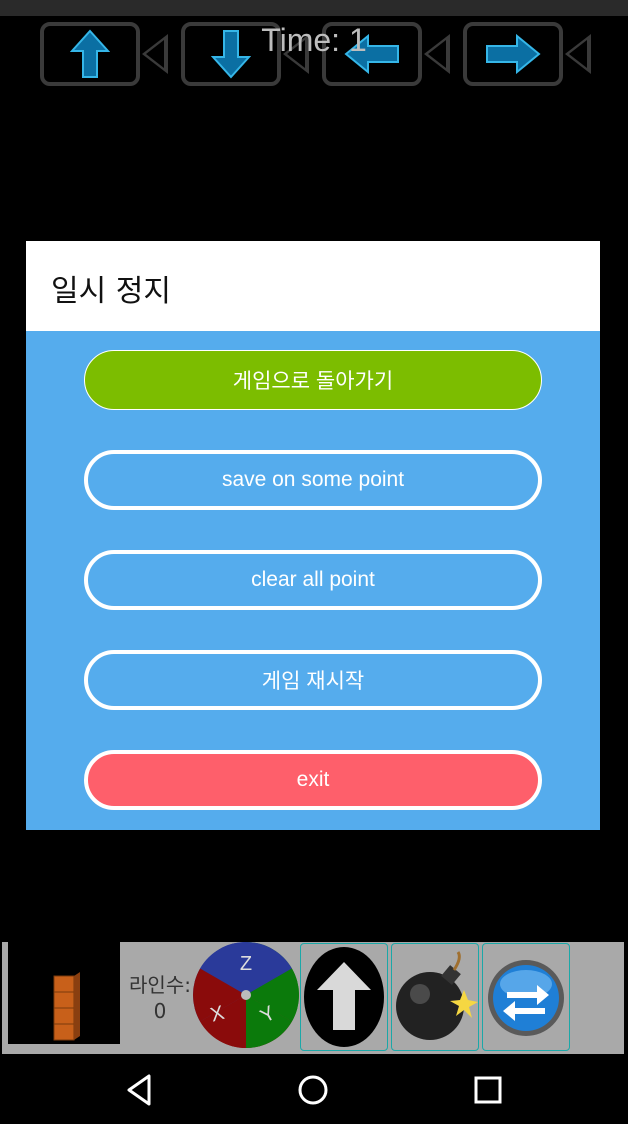 The image size is (628, 1124). What do you see at coordinates (314, 40) in the screenshot?
I see `timer-text: Time: 1` at bounding box center [314, 40].